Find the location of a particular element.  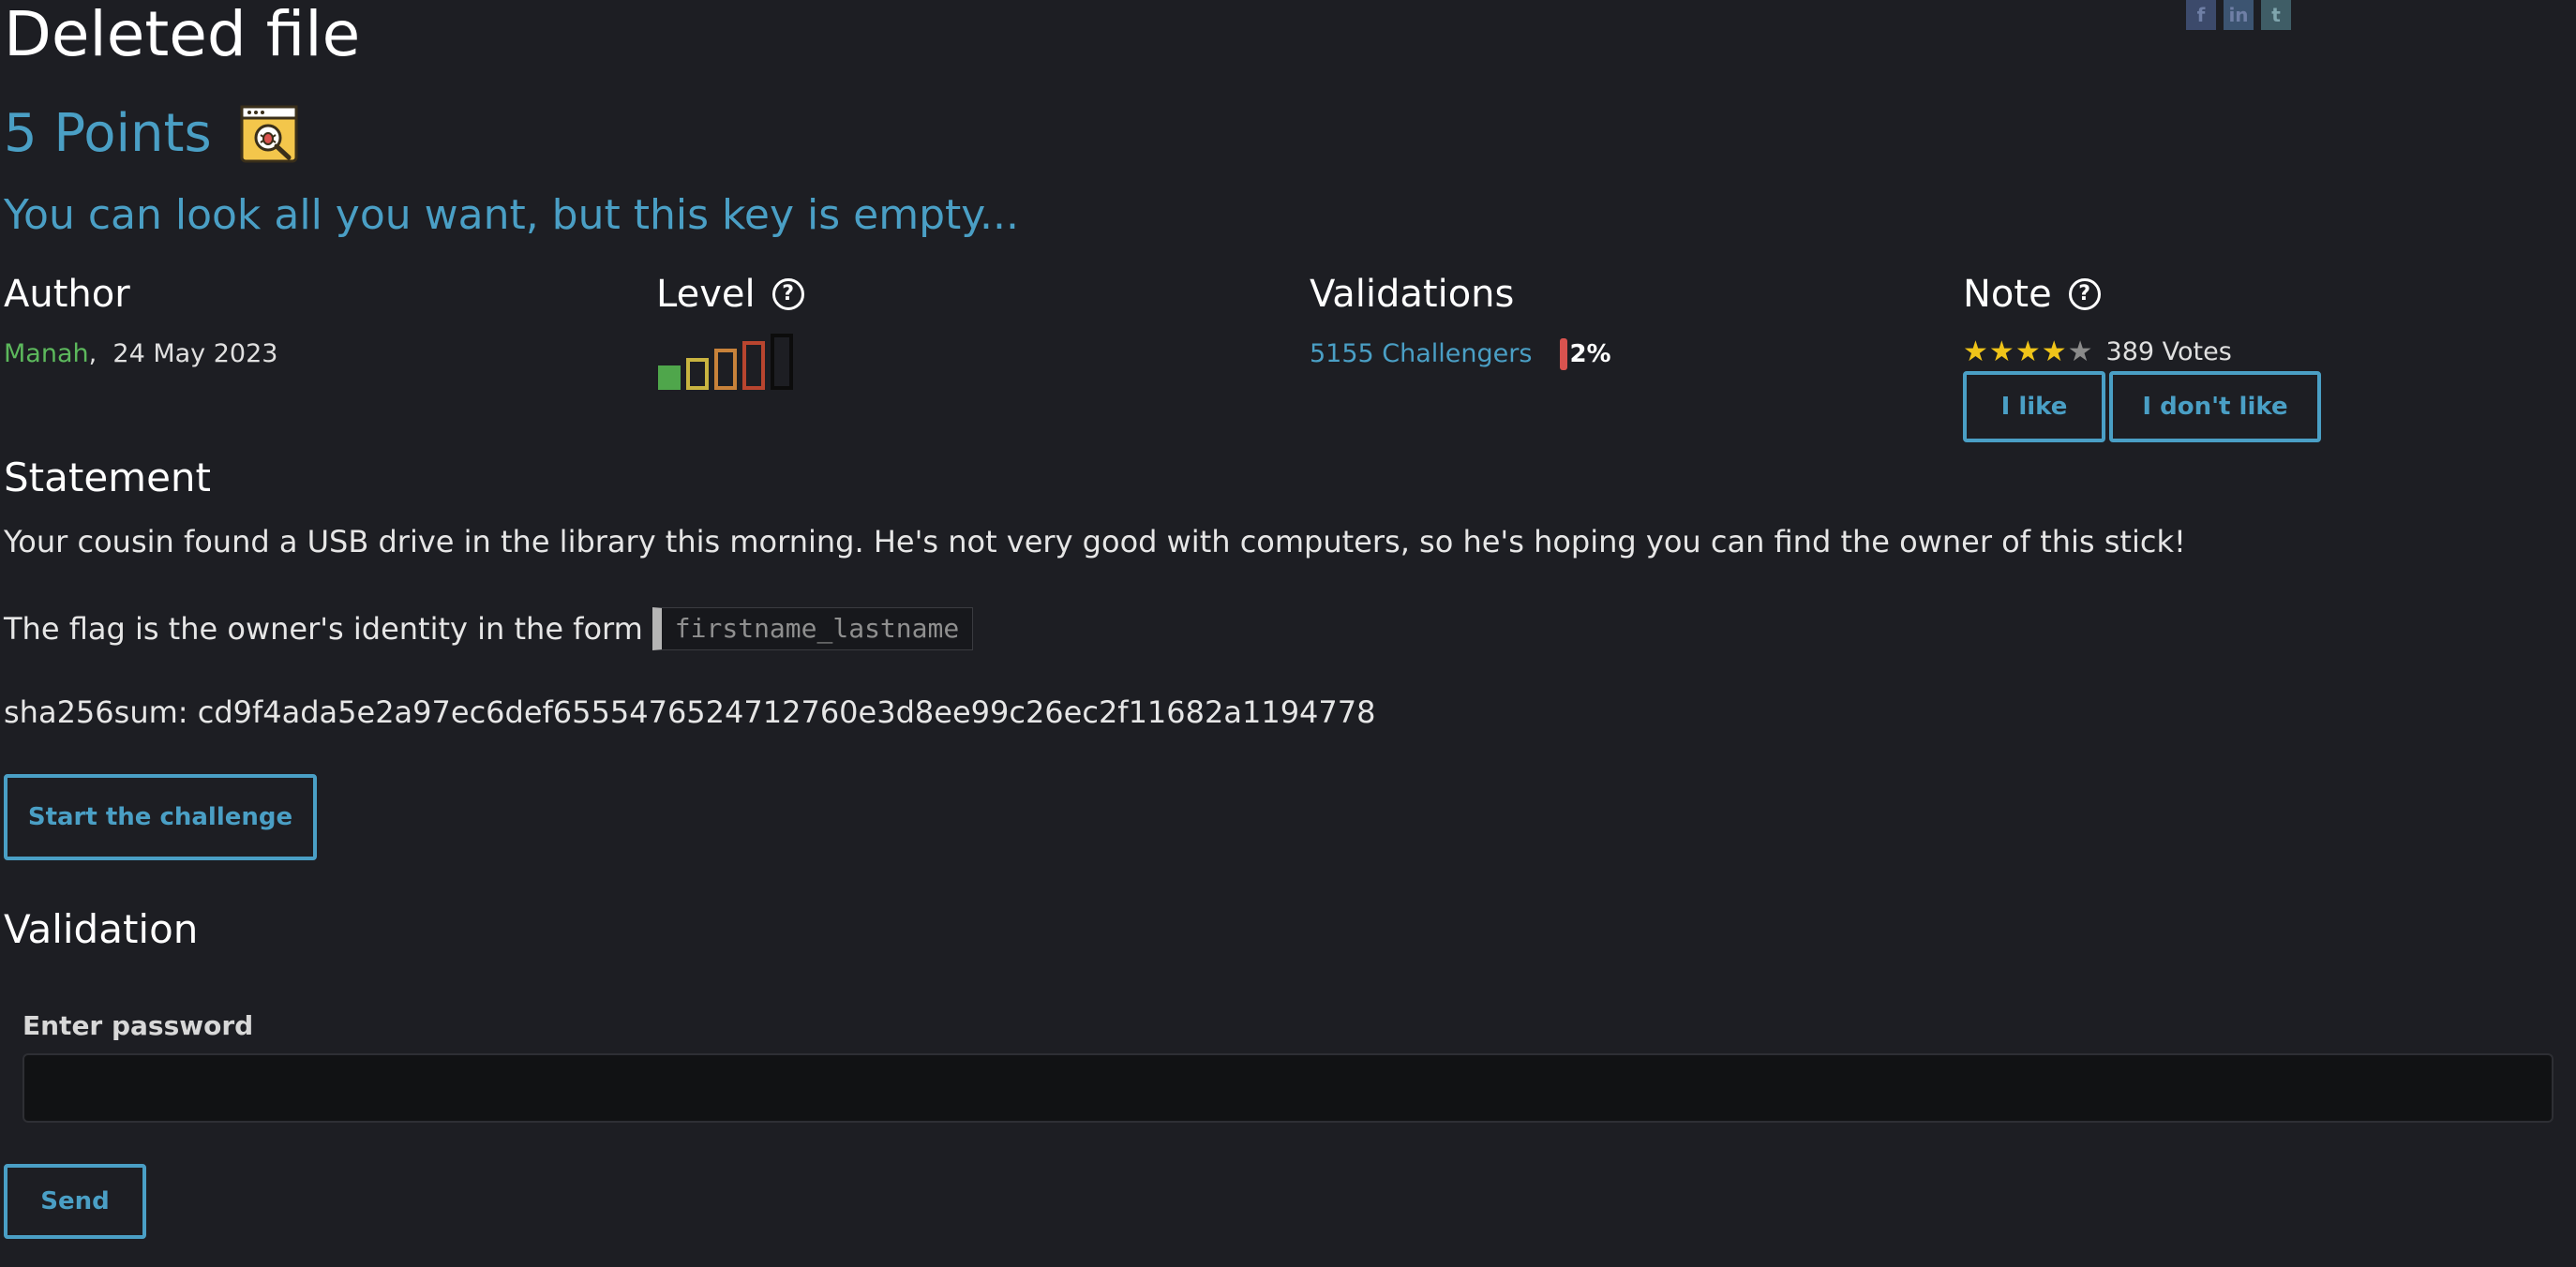

author-heading-label: Author is located at coordinates (67, 294).